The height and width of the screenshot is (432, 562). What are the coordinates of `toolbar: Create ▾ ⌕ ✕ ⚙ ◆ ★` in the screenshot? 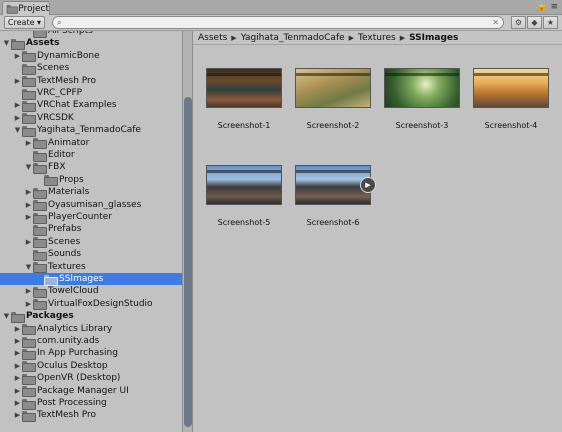 It's located at (281, 23).